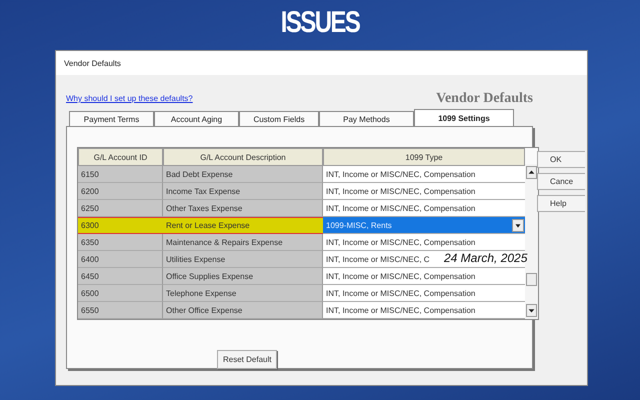 The image size is (640, 400). I want to click on table-cell: 6500, so click(120, 293).